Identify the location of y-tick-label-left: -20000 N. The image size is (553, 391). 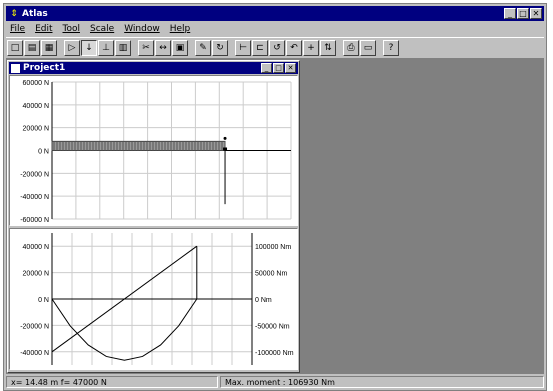
(34, 326).